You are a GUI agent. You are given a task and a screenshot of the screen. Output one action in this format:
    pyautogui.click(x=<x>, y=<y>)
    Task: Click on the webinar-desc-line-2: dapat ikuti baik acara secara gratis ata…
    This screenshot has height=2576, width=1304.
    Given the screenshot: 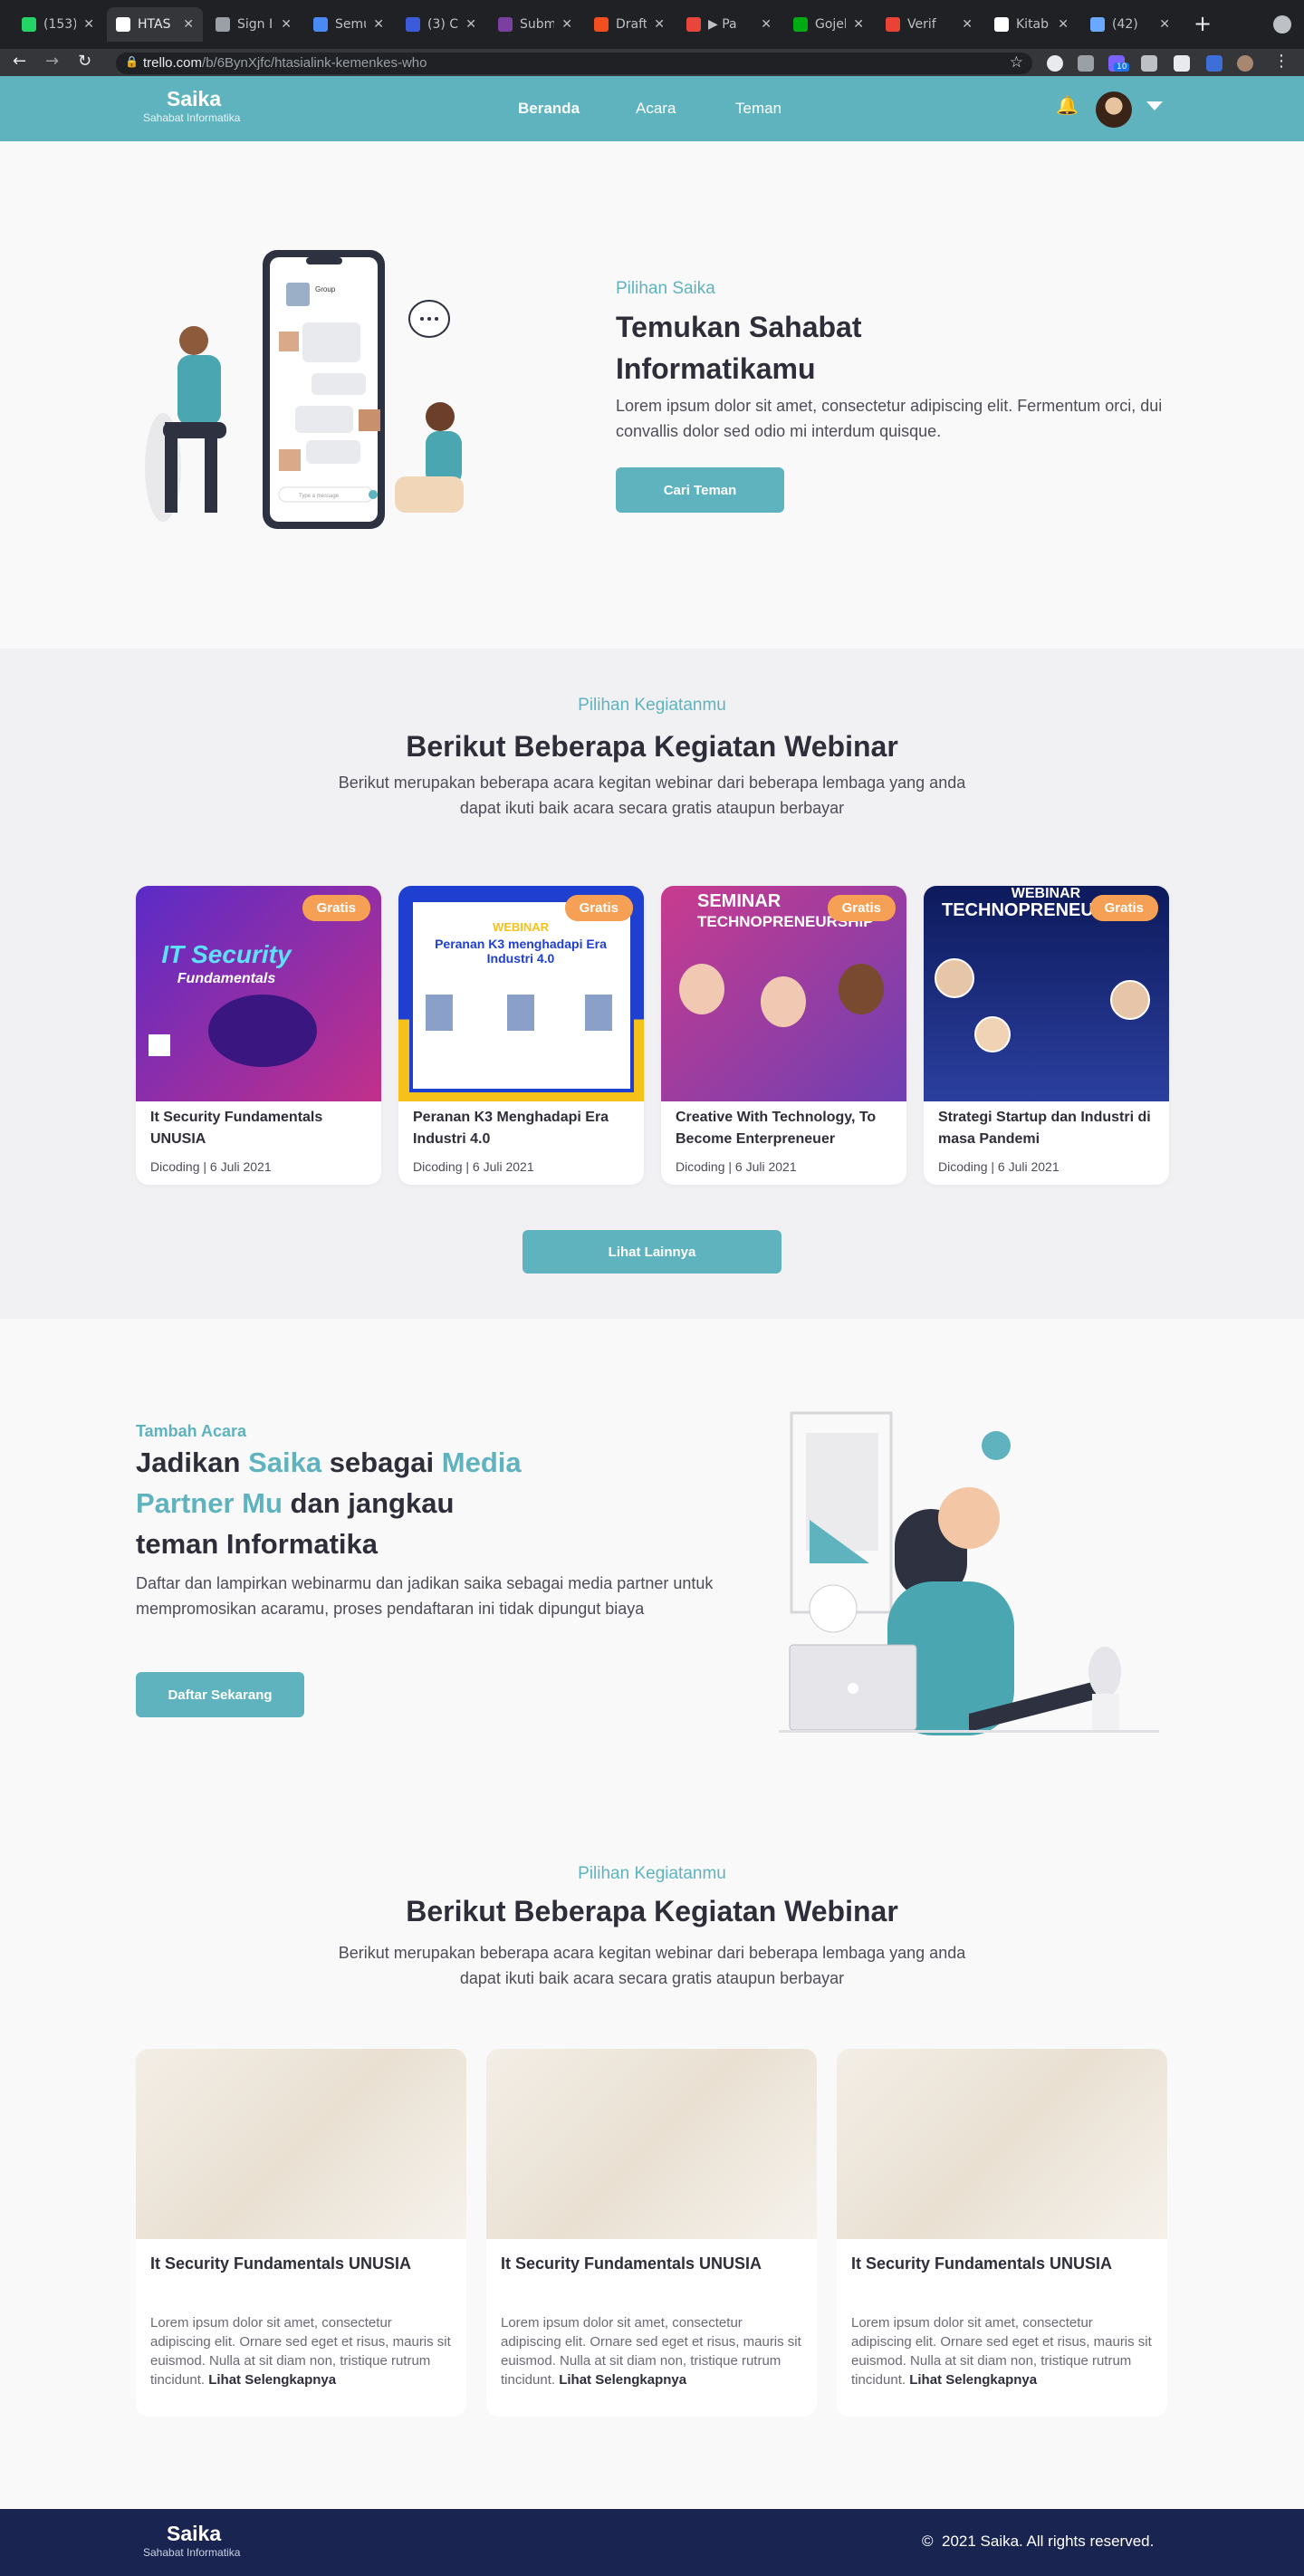 What is the action you would take?
    pyautogui.click(x=652, y=808)
    